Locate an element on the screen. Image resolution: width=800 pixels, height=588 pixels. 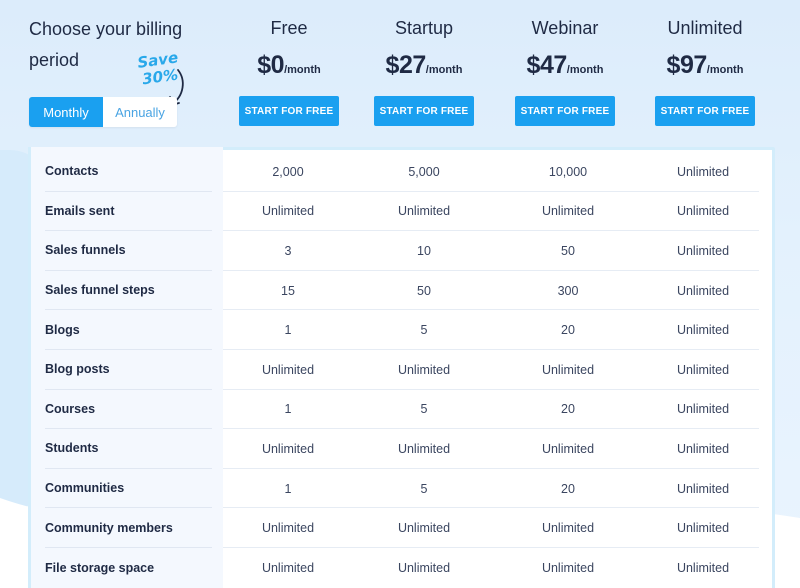
feature-label: Blog posts is located at coordinates (128, 370).